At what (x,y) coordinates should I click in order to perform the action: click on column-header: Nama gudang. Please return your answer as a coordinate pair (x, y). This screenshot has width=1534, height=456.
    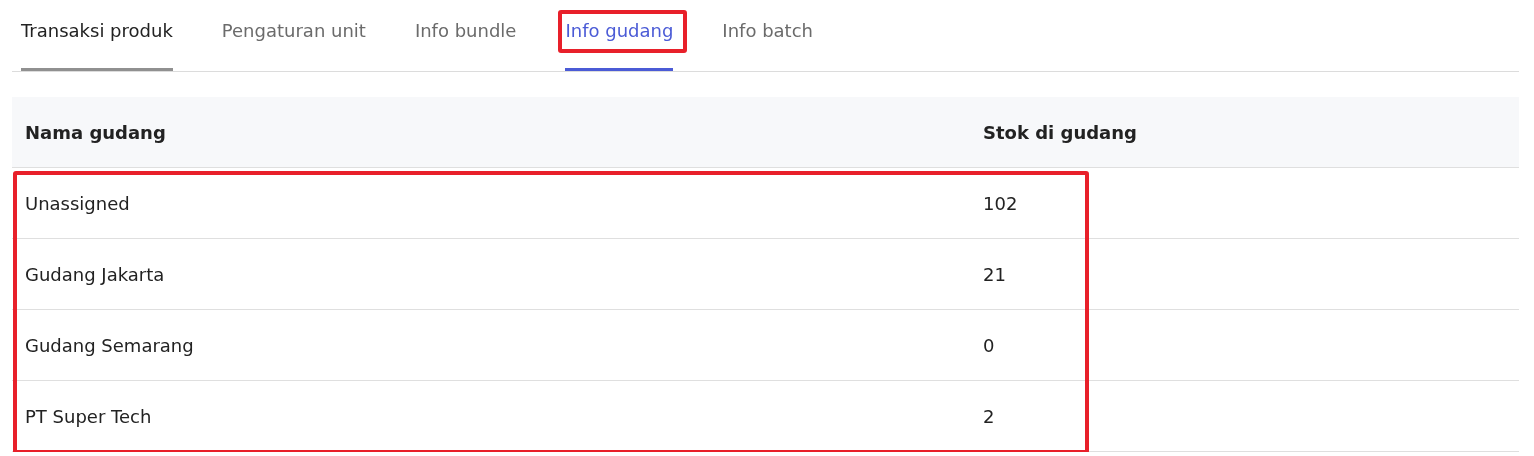
    Looking at the image, I should click on (95, 132).